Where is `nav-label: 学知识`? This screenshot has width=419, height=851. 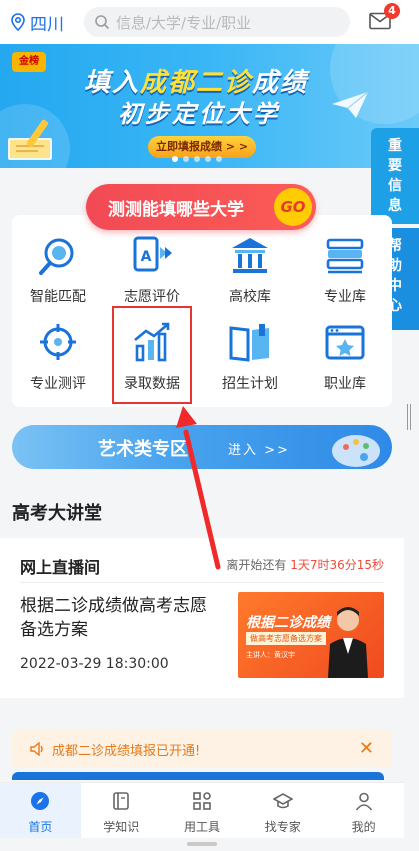 nav-label: 学知识 is located at coordinates (121, 827).